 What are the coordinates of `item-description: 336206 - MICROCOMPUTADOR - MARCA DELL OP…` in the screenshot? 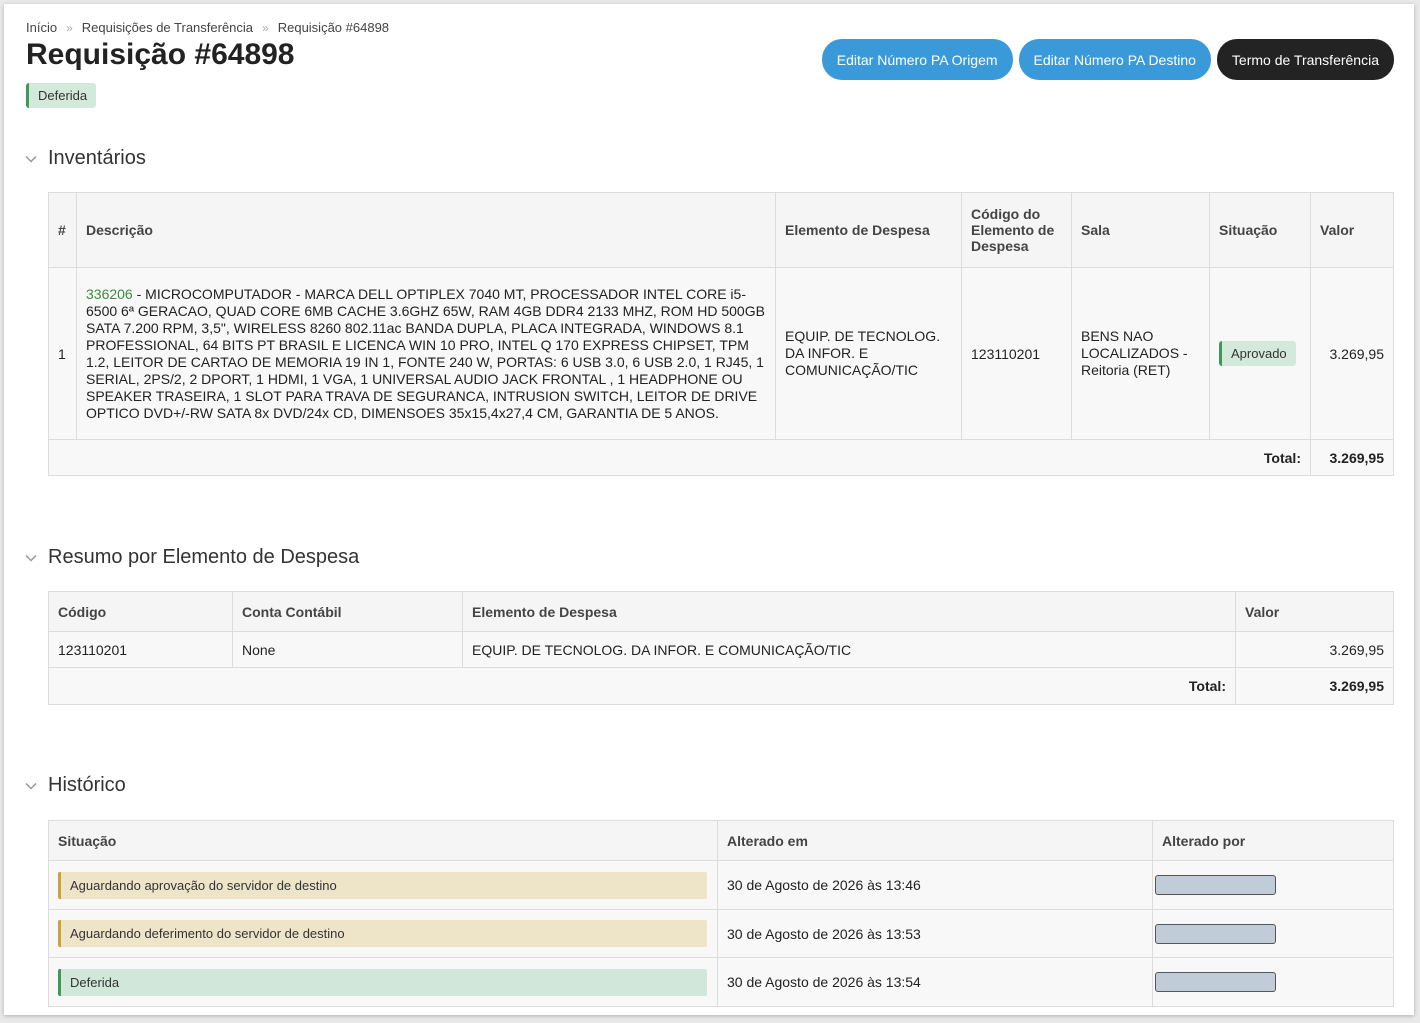 It's located at (426, 353).